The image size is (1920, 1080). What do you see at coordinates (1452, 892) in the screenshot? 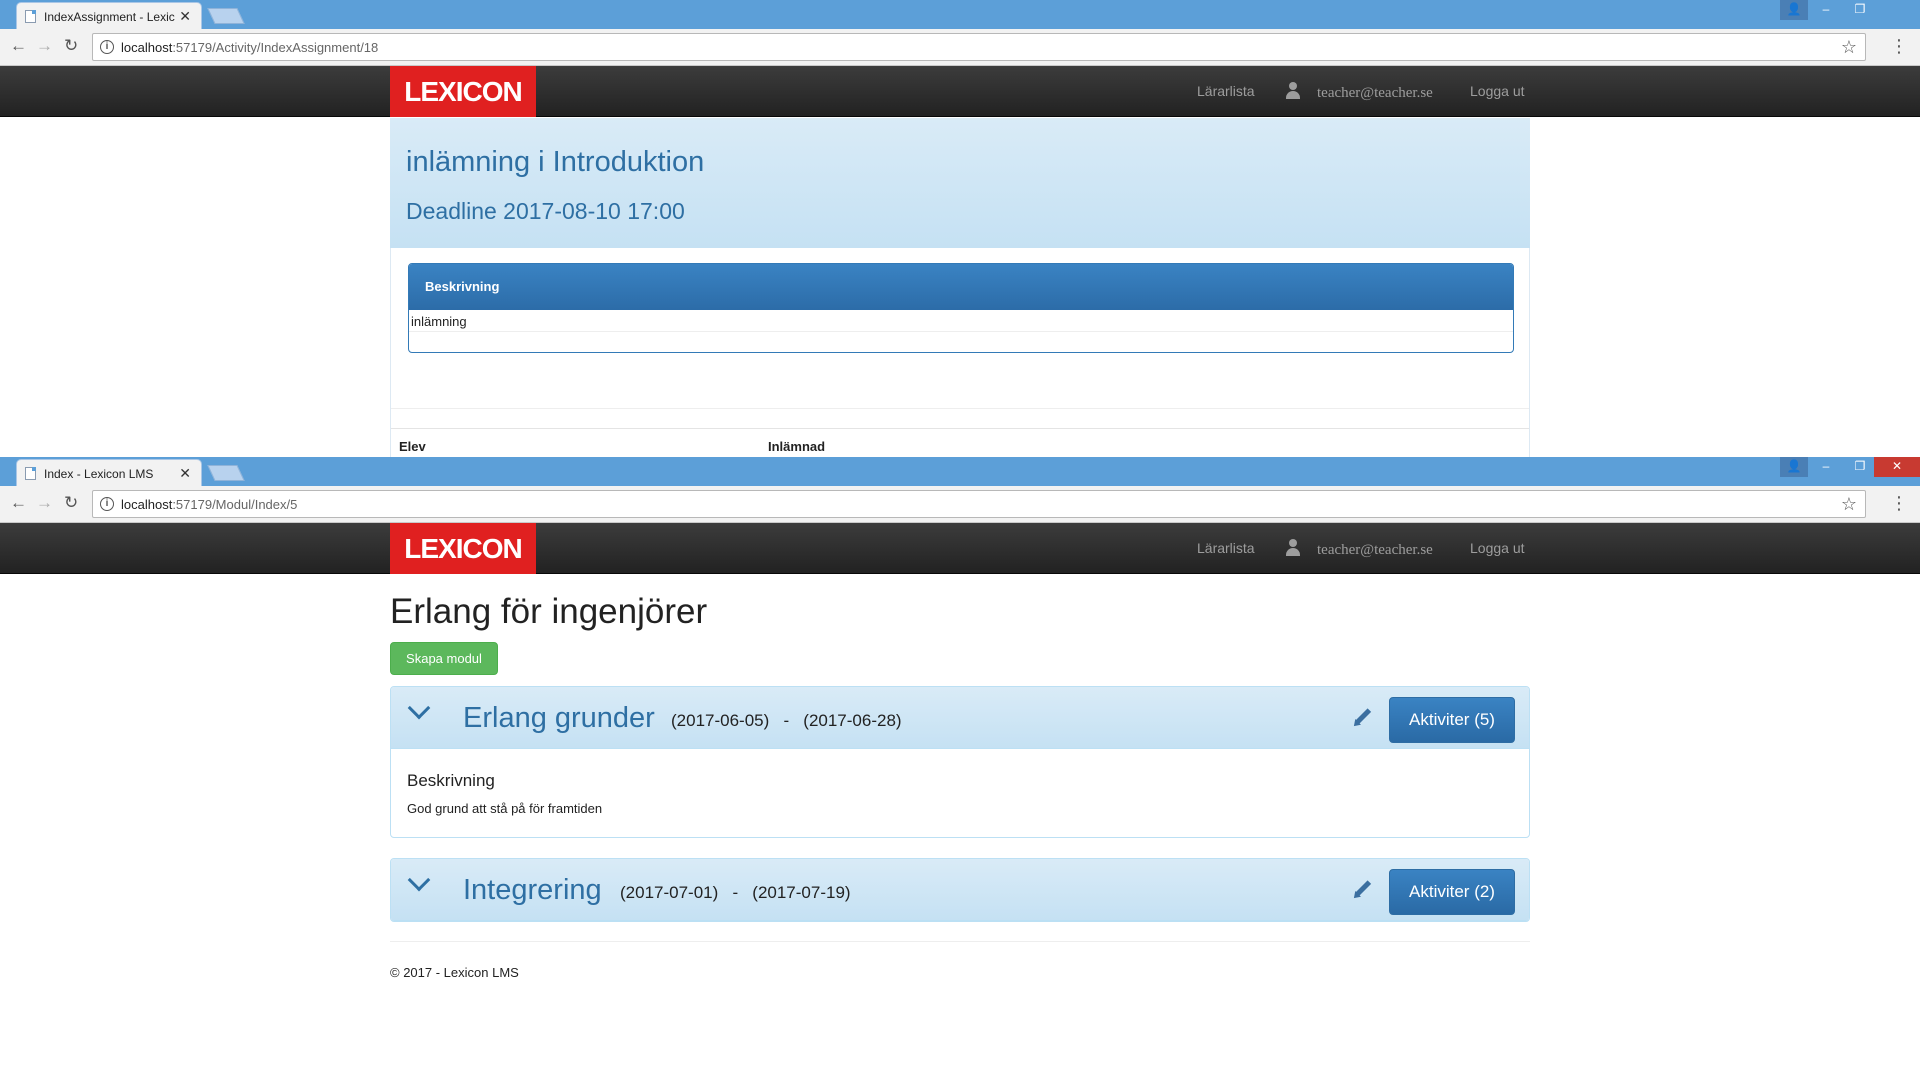
I see `activities-button: Aktiviter (2)` at bounding box center [1452, 892].